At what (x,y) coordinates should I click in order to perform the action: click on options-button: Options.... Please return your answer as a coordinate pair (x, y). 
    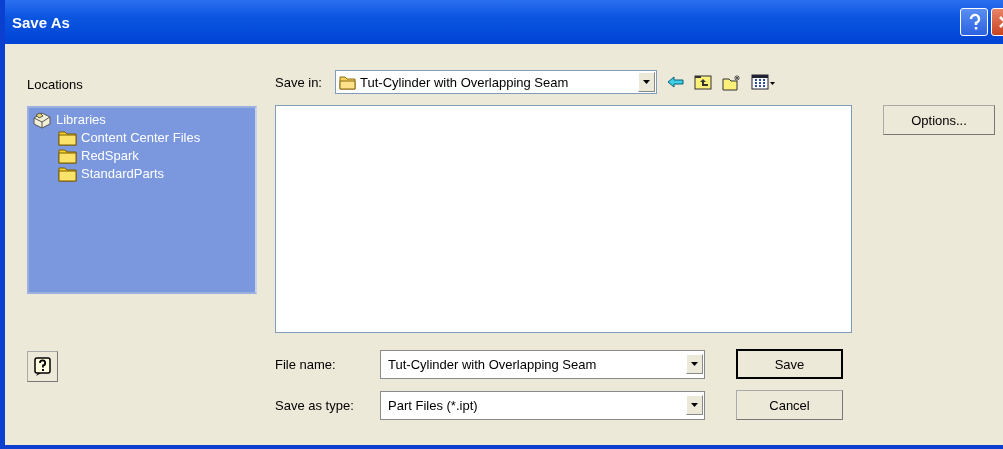
    Looking at the image, I should click on (939, 120).